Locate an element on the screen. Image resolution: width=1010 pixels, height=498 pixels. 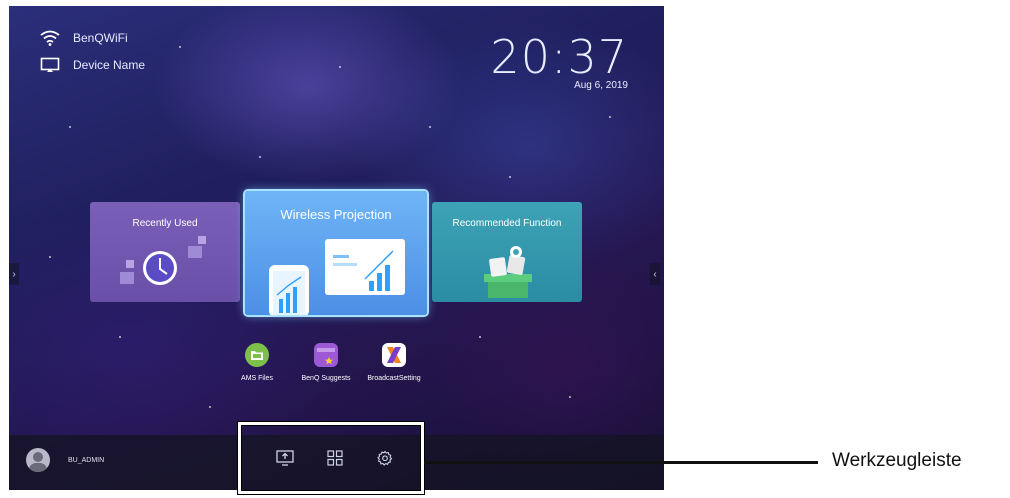
clock-icon is located at coordinates (163, 260).